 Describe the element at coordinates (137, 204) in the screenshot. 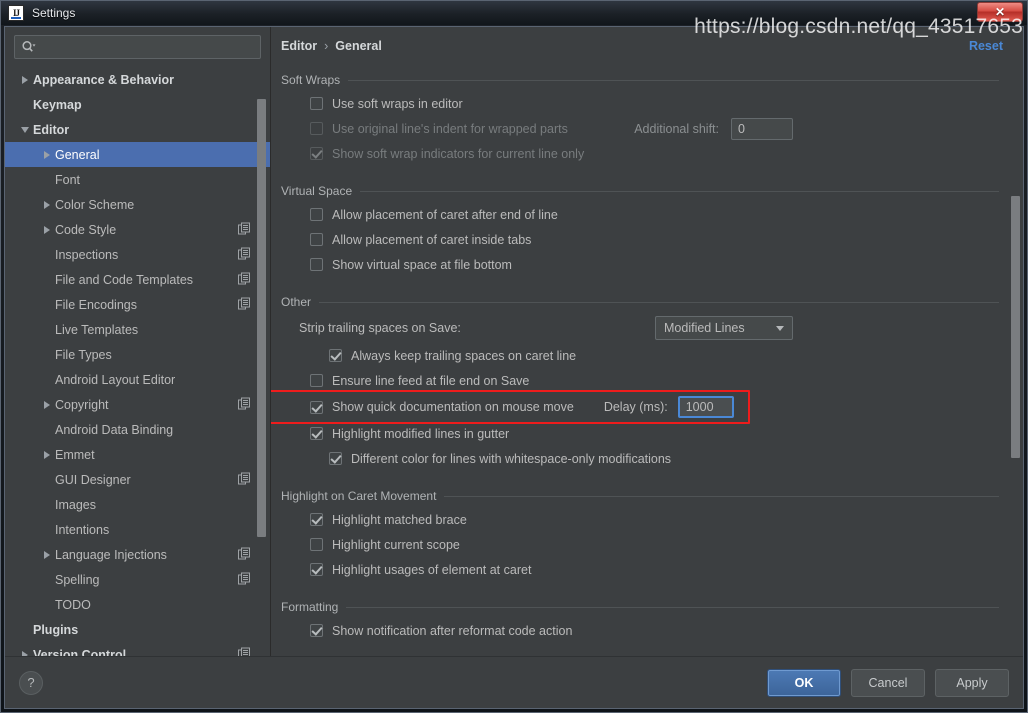

I see `sidebar-item-color-scheme: Color Scheme` at that location.